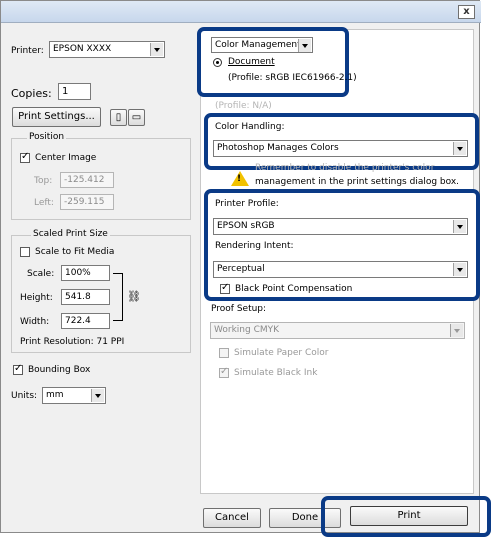 This screenshot has height=537, width=493. Describe the element at coordinates (66, 158) in the screenshot. I see `center-image-label: Center Image` at that location.